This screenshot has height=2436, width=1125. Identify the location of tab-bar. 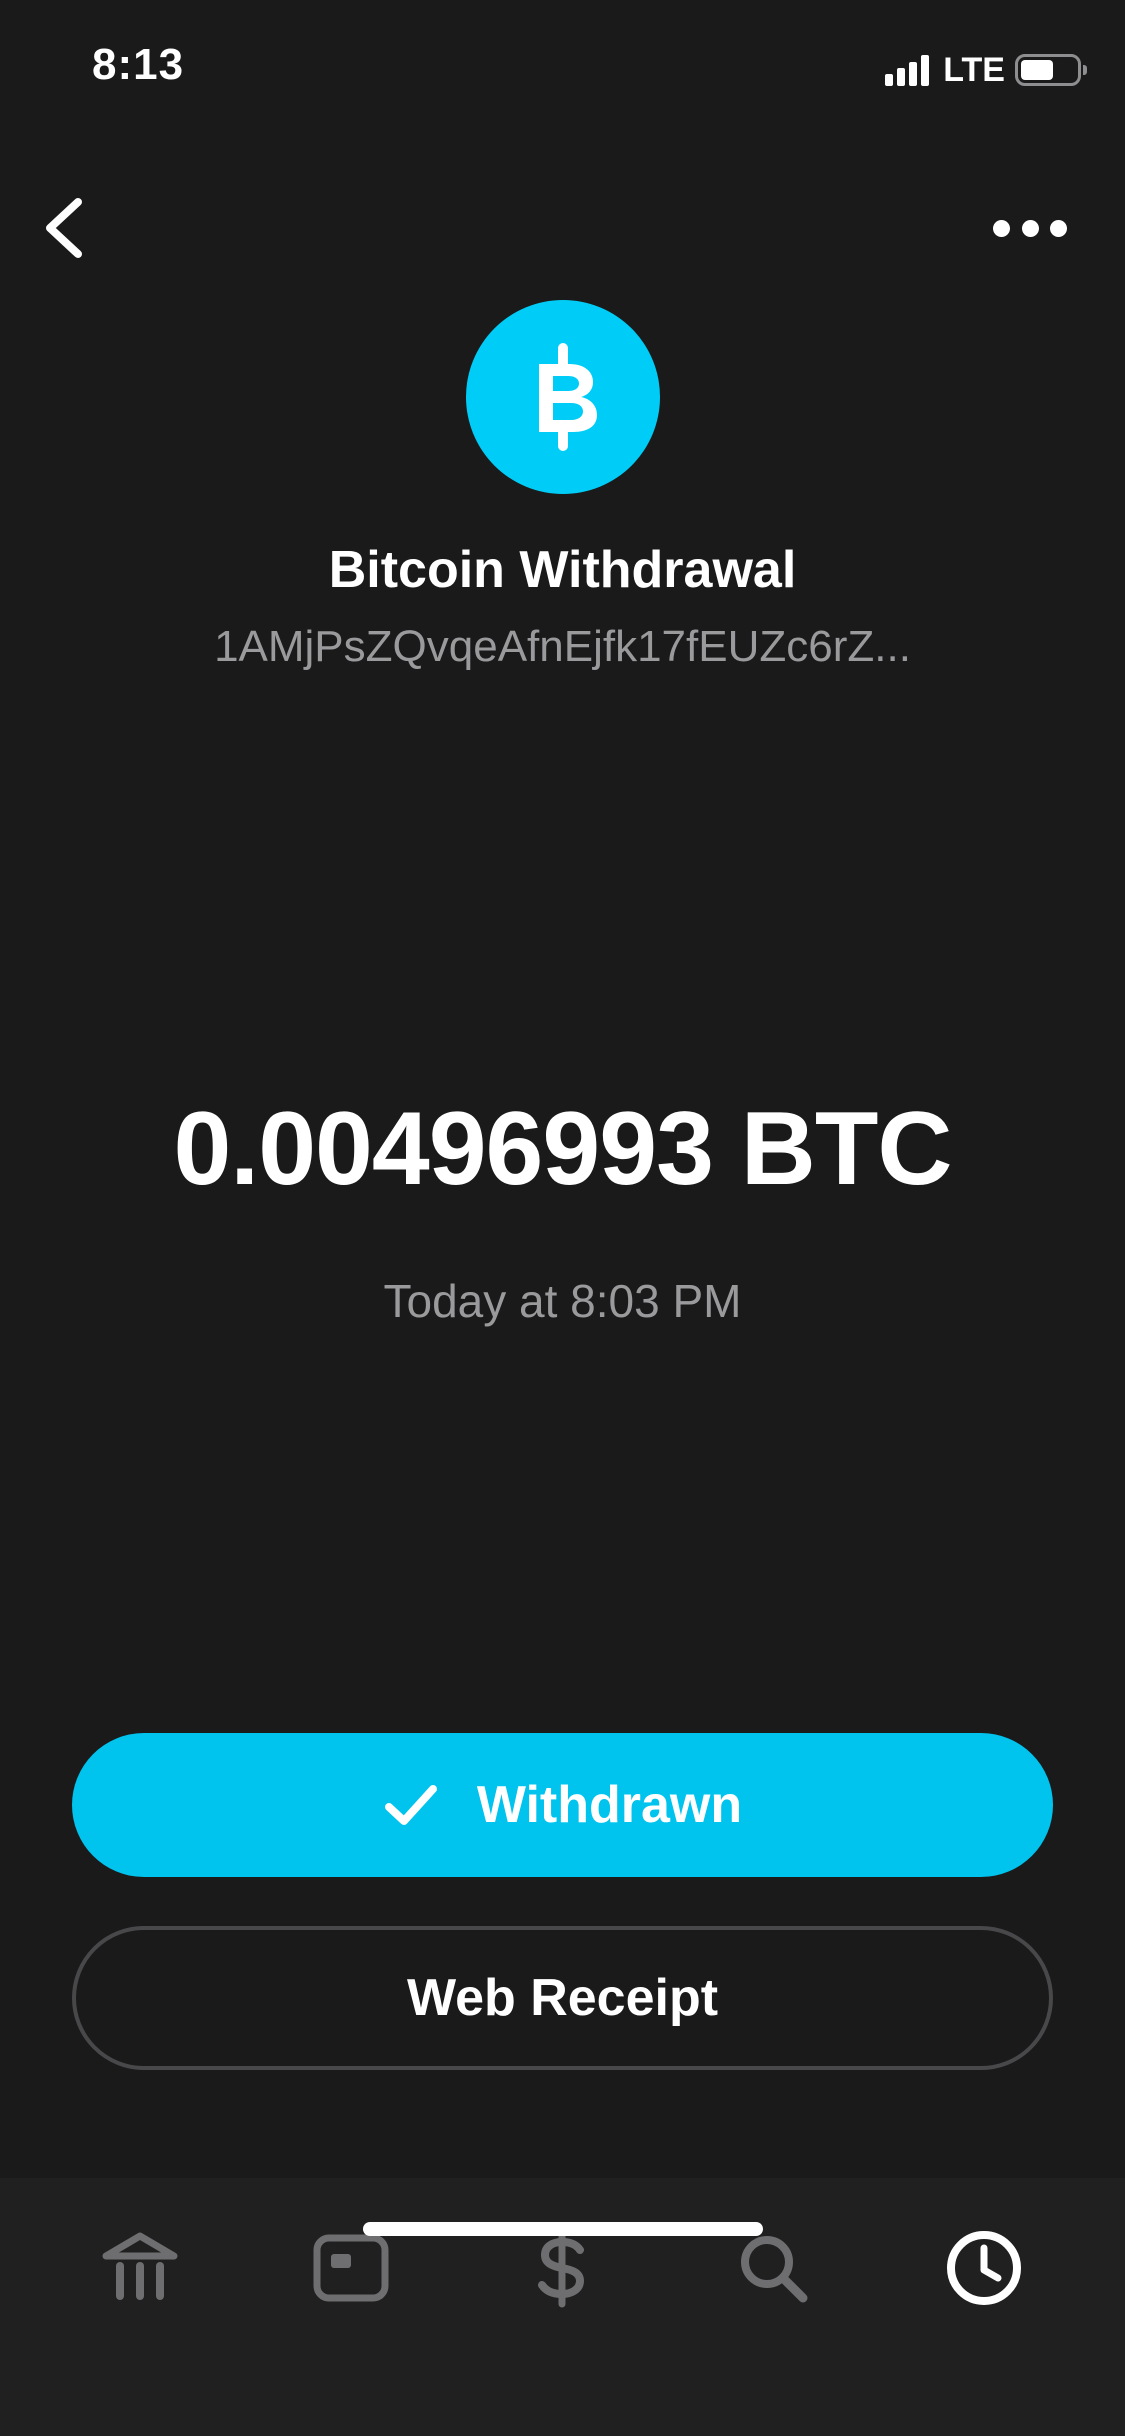
(562, 2307).